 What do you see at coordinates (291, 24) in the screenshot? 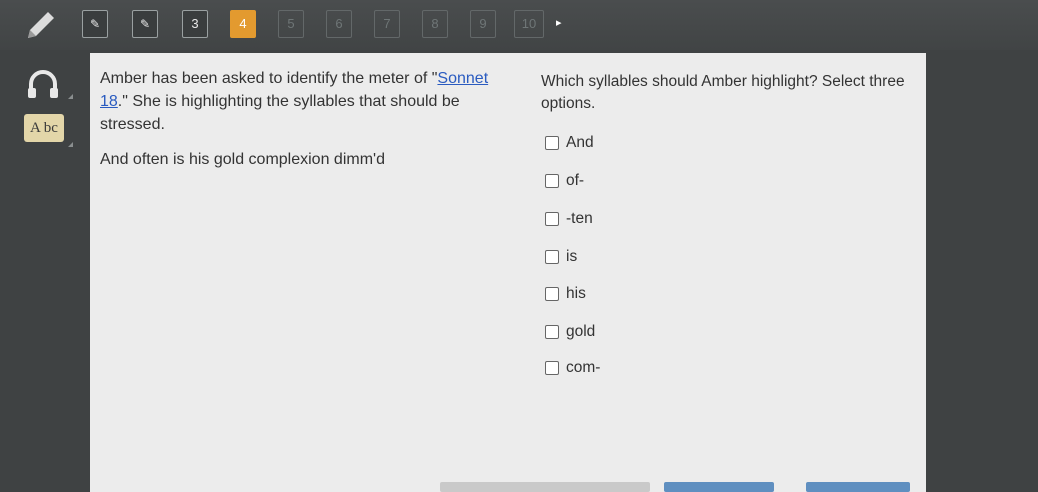
I see `question-nav-5: 5` at bounding box center [291, 24].